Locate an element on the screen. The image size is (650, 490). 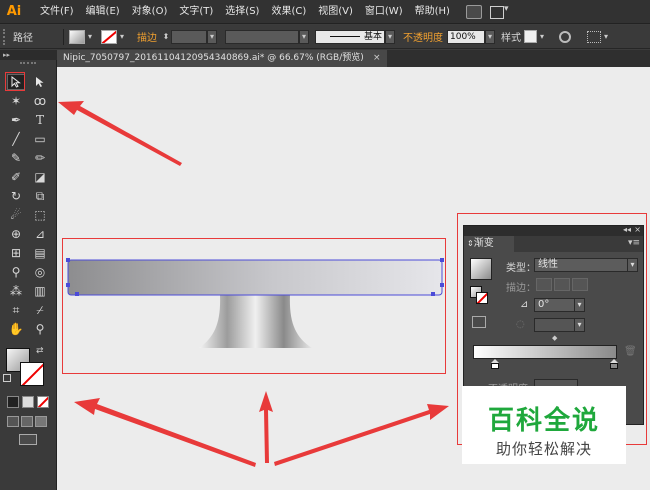
magic-wand-tool-icon: ✶ is located at coordinates (16, 101).